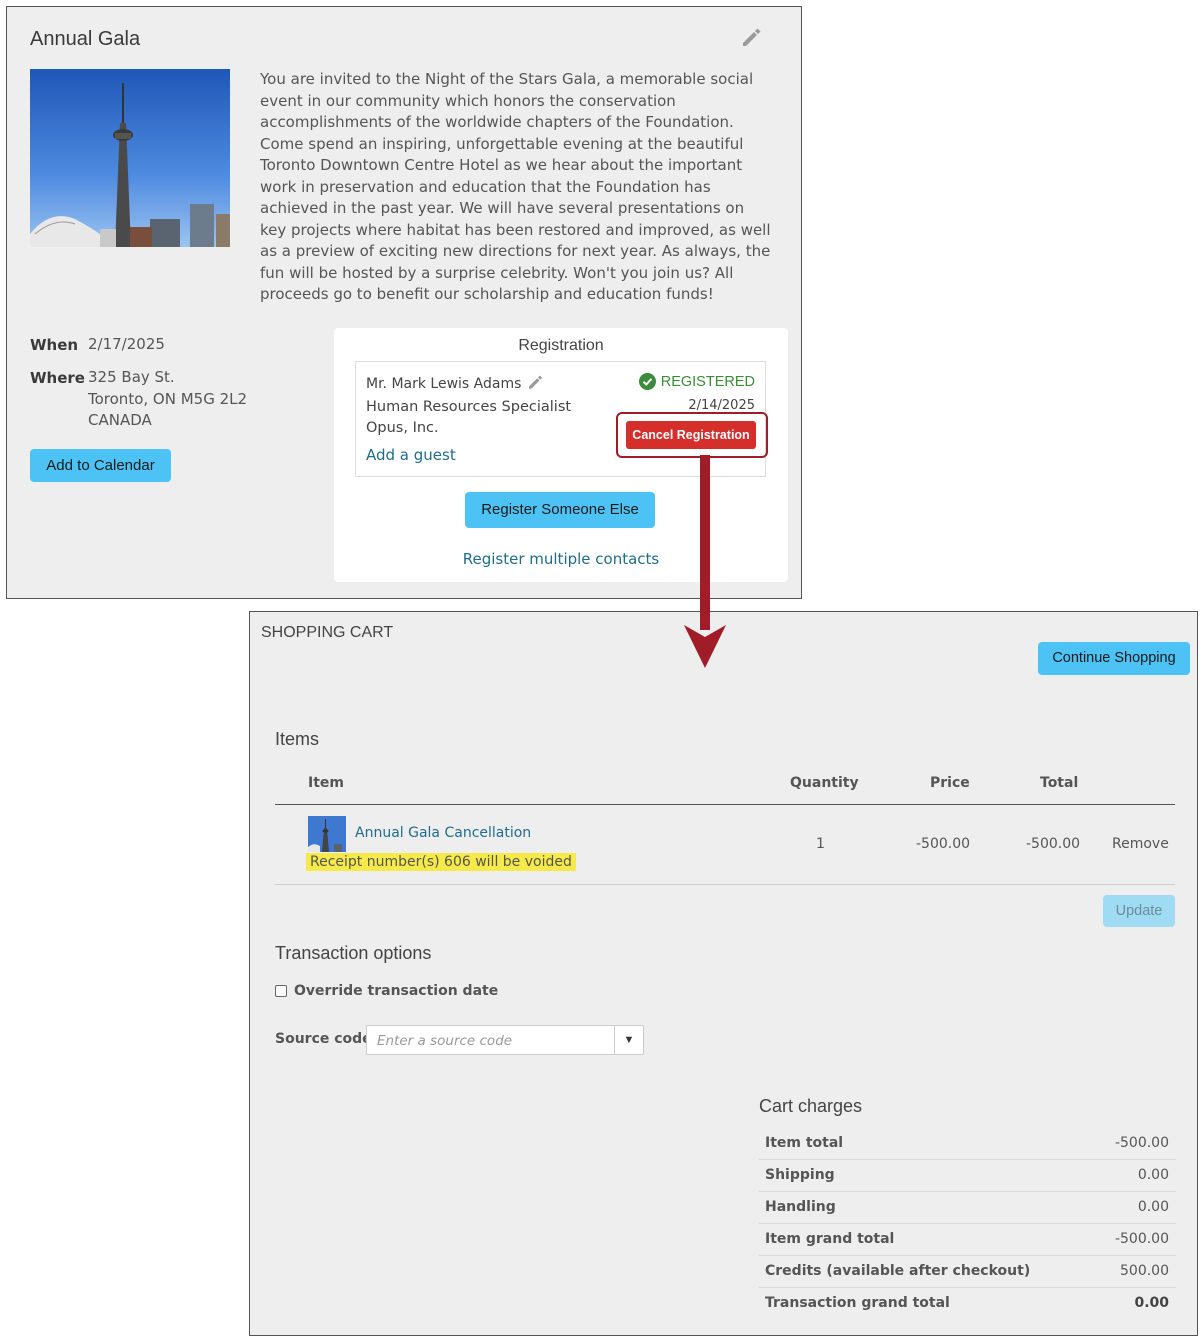 The image size is (1204, 1342). I want to click on charge-row-item-grand-total: Item grand total -500.00, so click(967, 1240).